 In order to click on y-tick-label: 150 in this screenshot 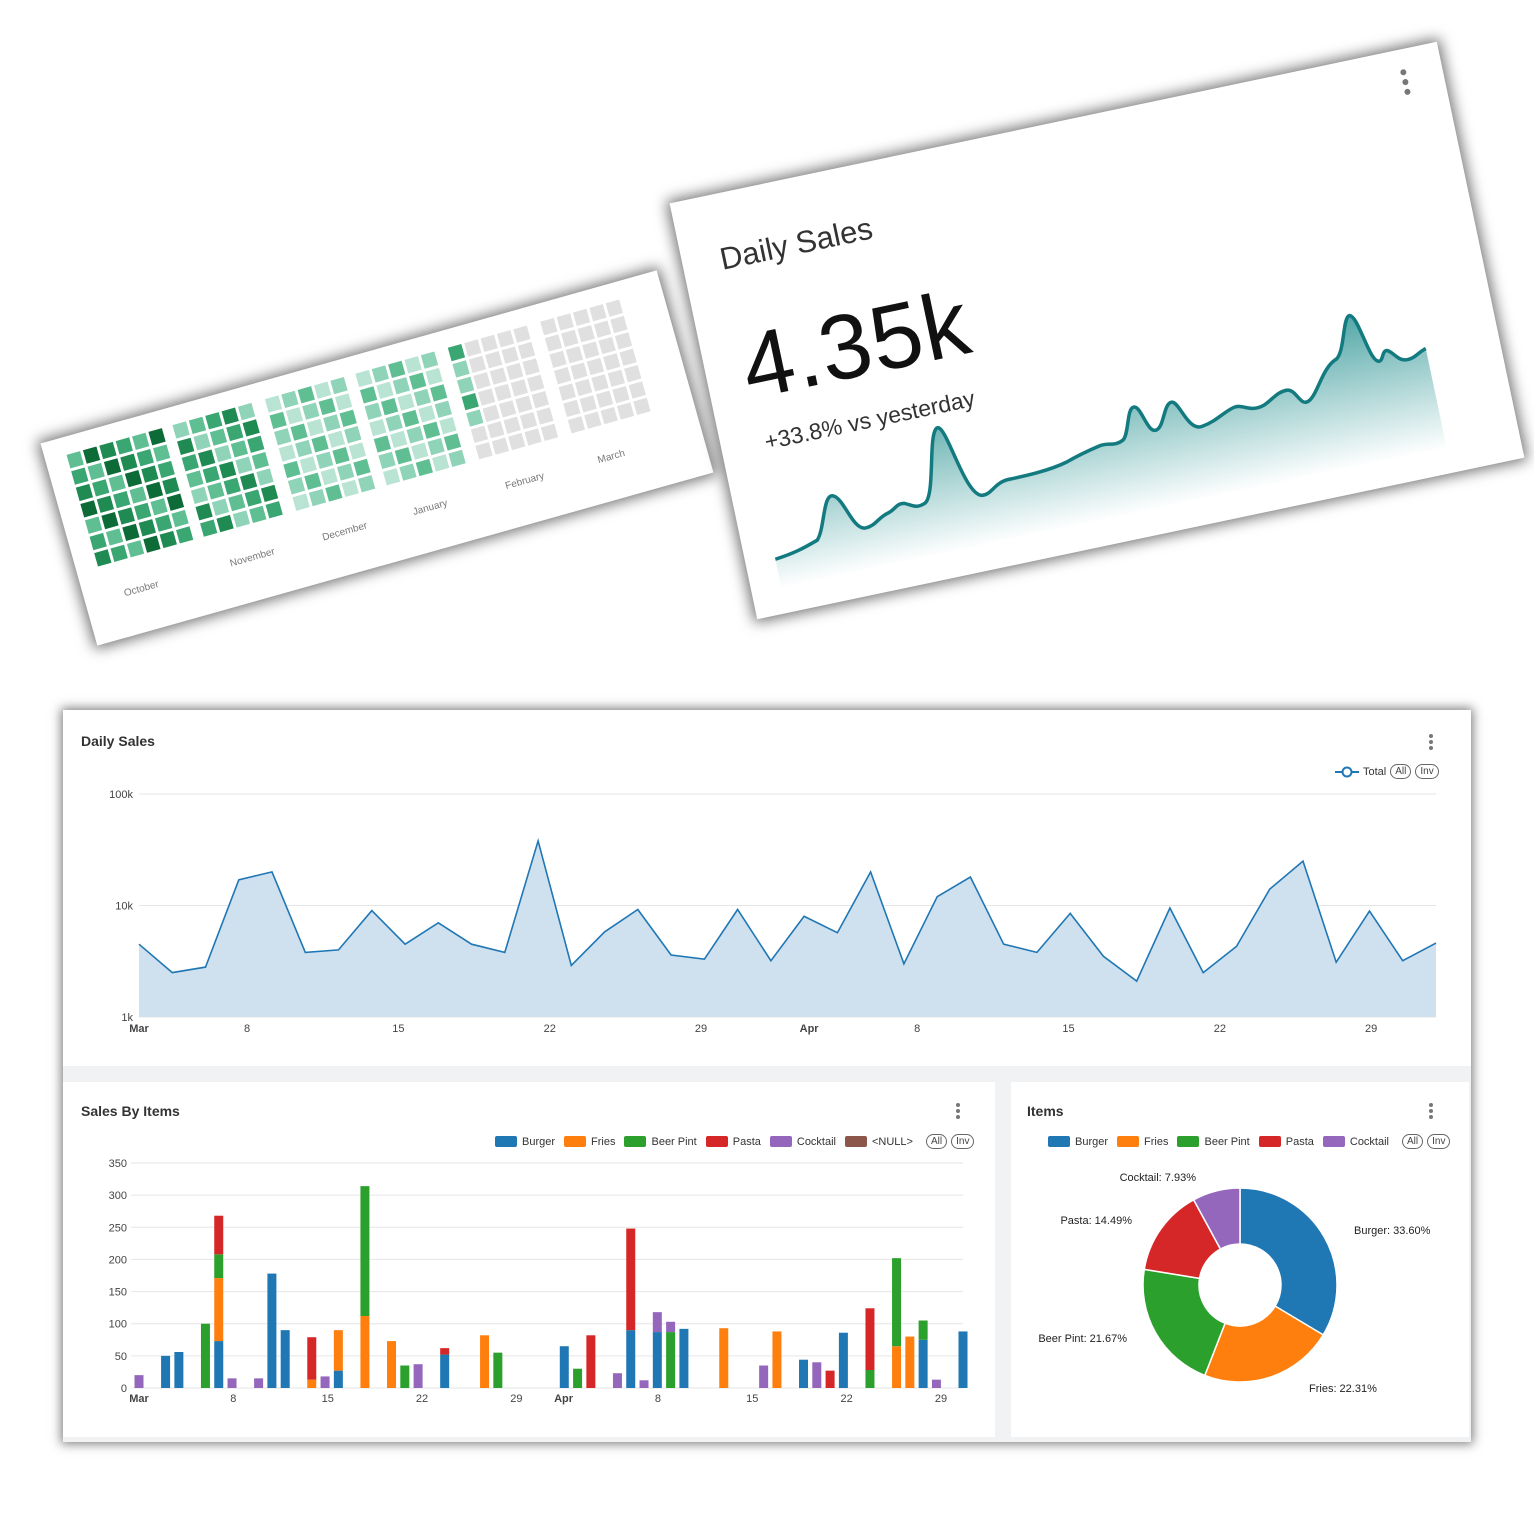, I will do `click(118, 1293)`.